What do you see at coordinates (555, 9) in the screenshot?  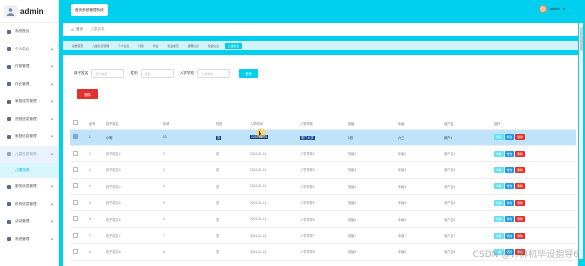 I see `username: admin` at bounding box center [555, 9].